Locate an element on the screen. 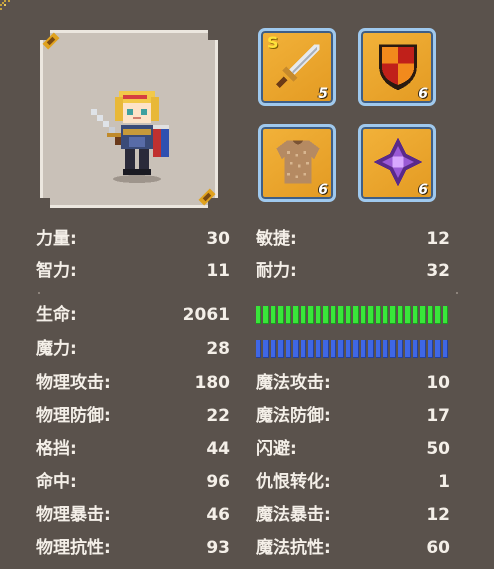 This screenshot has width=494, height=569. stat-strength: 力量: 30 is located at coordinates (133, 239).